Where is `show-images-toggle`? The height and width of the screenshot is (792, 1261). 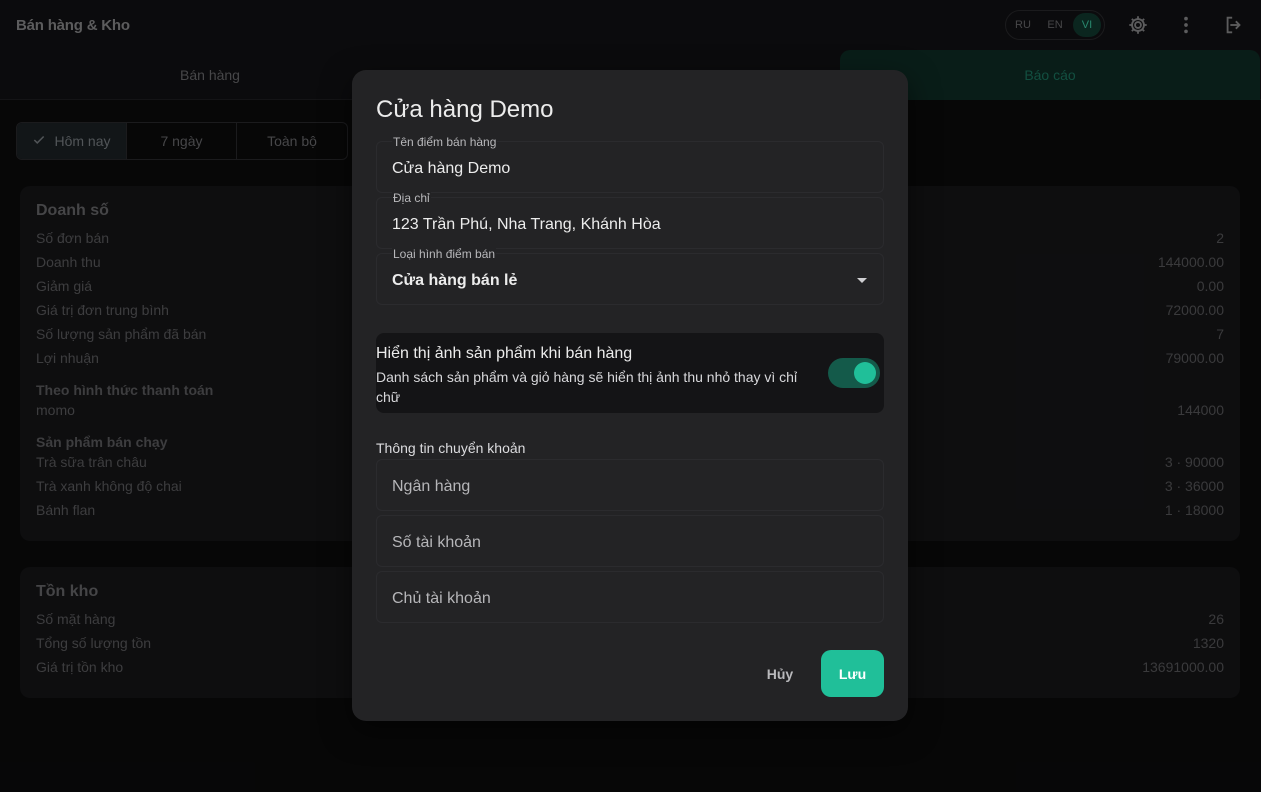
show-images-toggle is located at coordinates (854, 373).